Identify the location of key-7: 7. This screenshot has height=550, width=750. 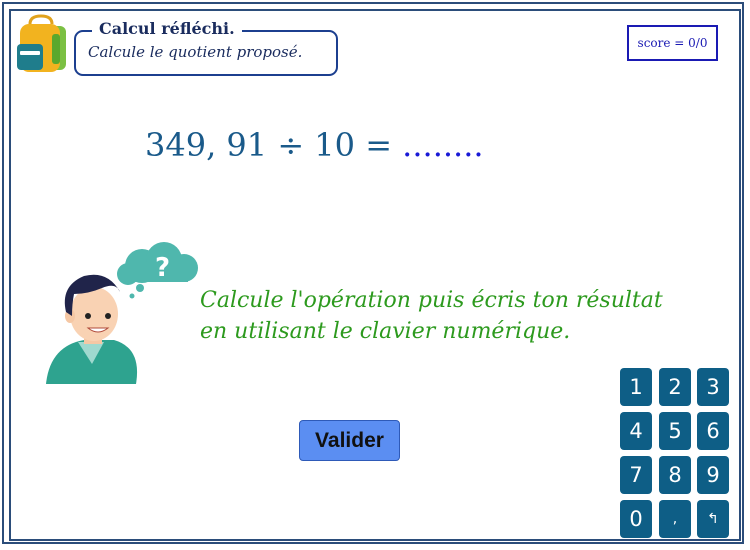
(636, 475).